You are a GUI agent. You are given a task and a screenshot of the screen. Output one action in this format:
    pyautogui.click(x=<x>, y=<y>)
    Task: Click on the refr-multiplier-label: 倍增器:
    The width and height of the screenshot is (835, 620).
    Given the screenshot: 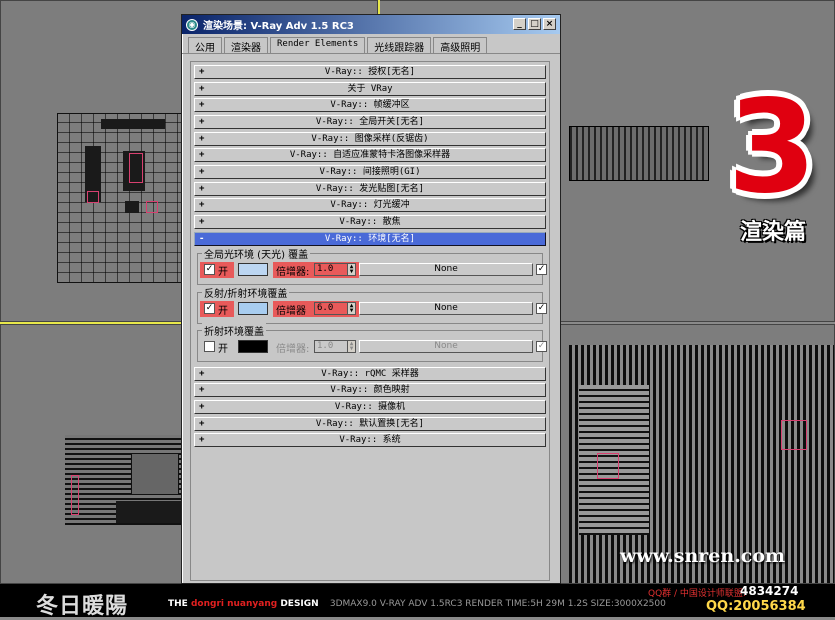 What is the action you would take?
    pyautogui.click(x=293, y=349)
    